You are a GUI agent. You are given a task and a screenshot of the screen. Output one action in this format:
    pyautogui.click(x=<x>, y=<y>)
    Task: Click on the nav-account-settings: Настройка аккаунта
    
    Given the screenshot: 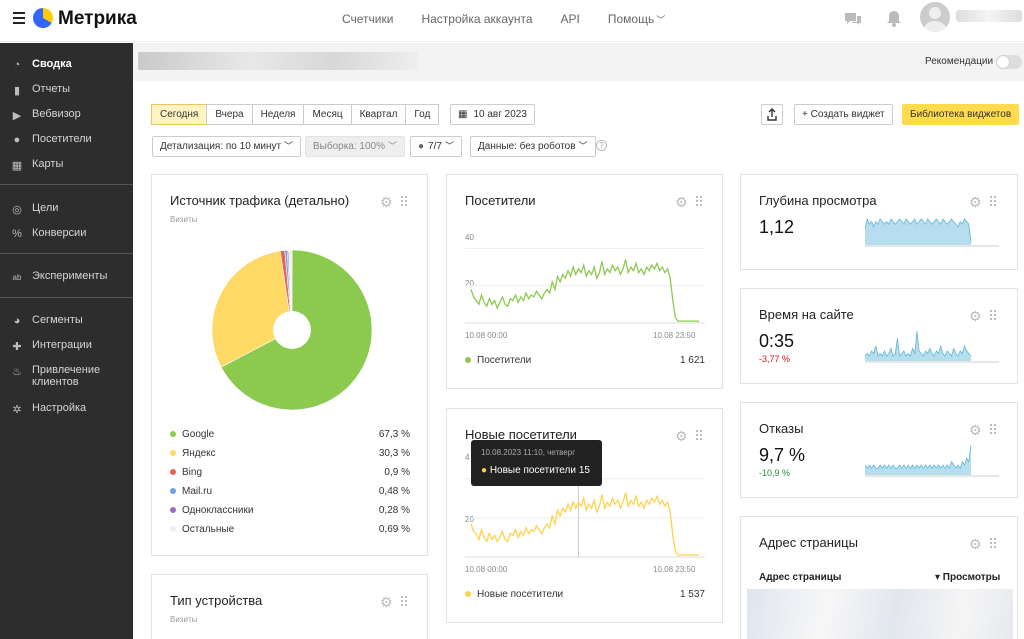 What is the action you would take?
    pyautogui.click(x=476, y=19)
    